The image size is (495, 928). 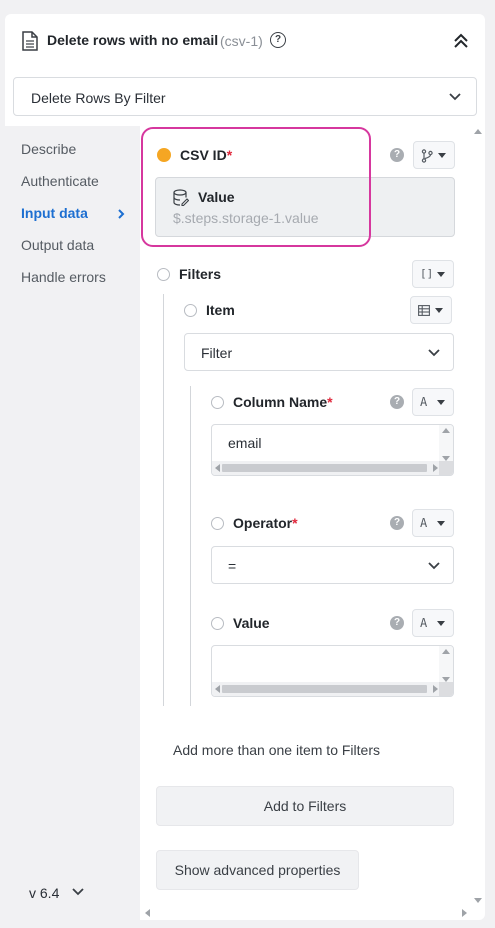 What do you see at coordinates (245, 96) in the screenshot?
I see `action-select: Delete Rows By Filter` at bounding box center [245, 96].